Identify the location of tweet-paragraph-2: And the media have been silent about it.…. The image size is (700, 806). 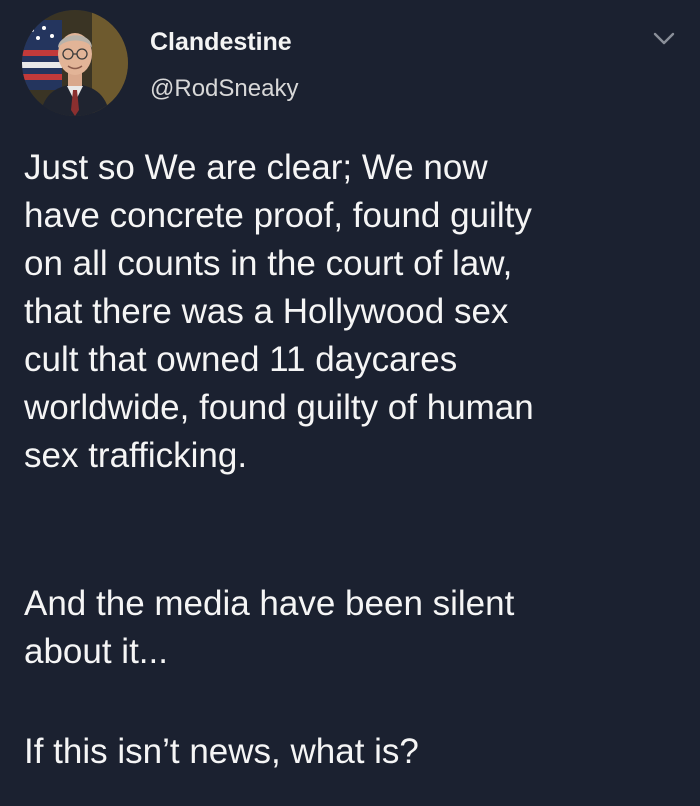
(354, 628).